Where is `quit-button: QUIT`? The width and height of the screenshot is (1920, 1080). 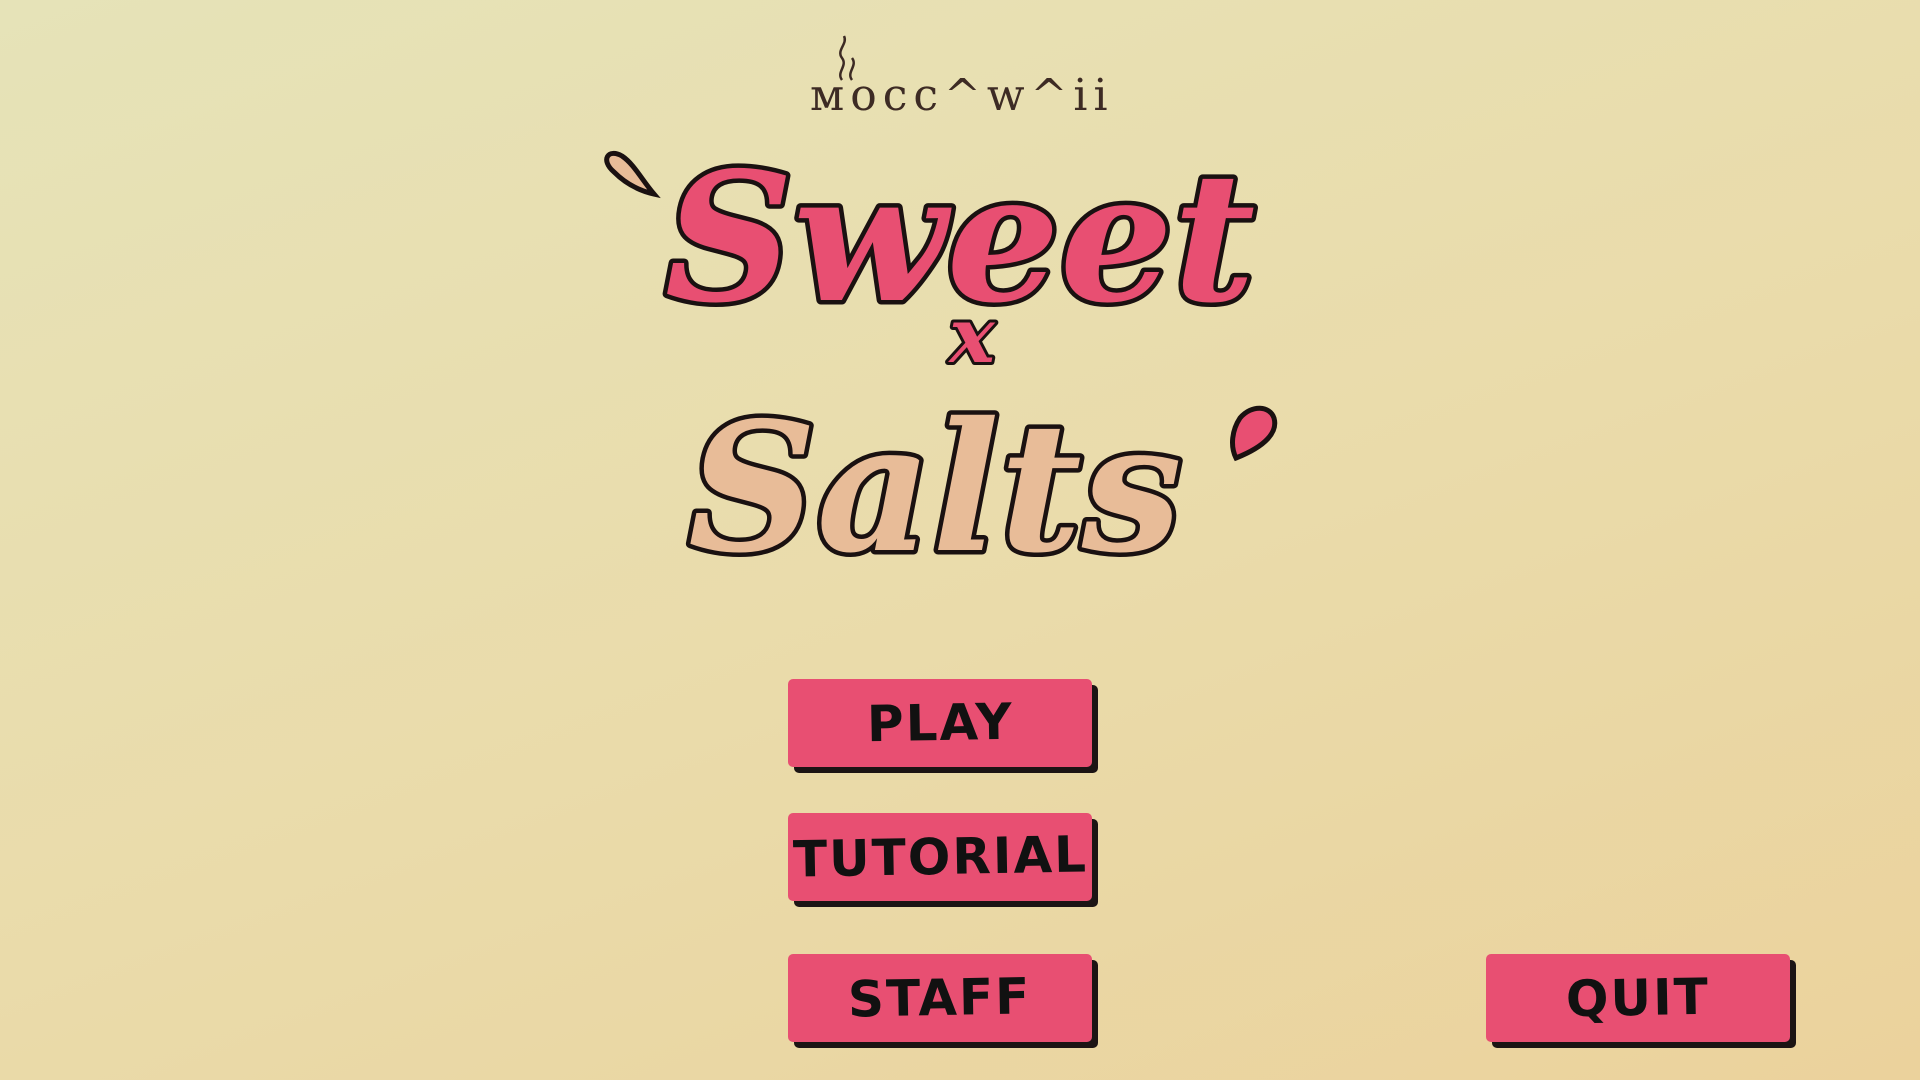 quit-button: QUIT is located at coordinates (1638, 998).